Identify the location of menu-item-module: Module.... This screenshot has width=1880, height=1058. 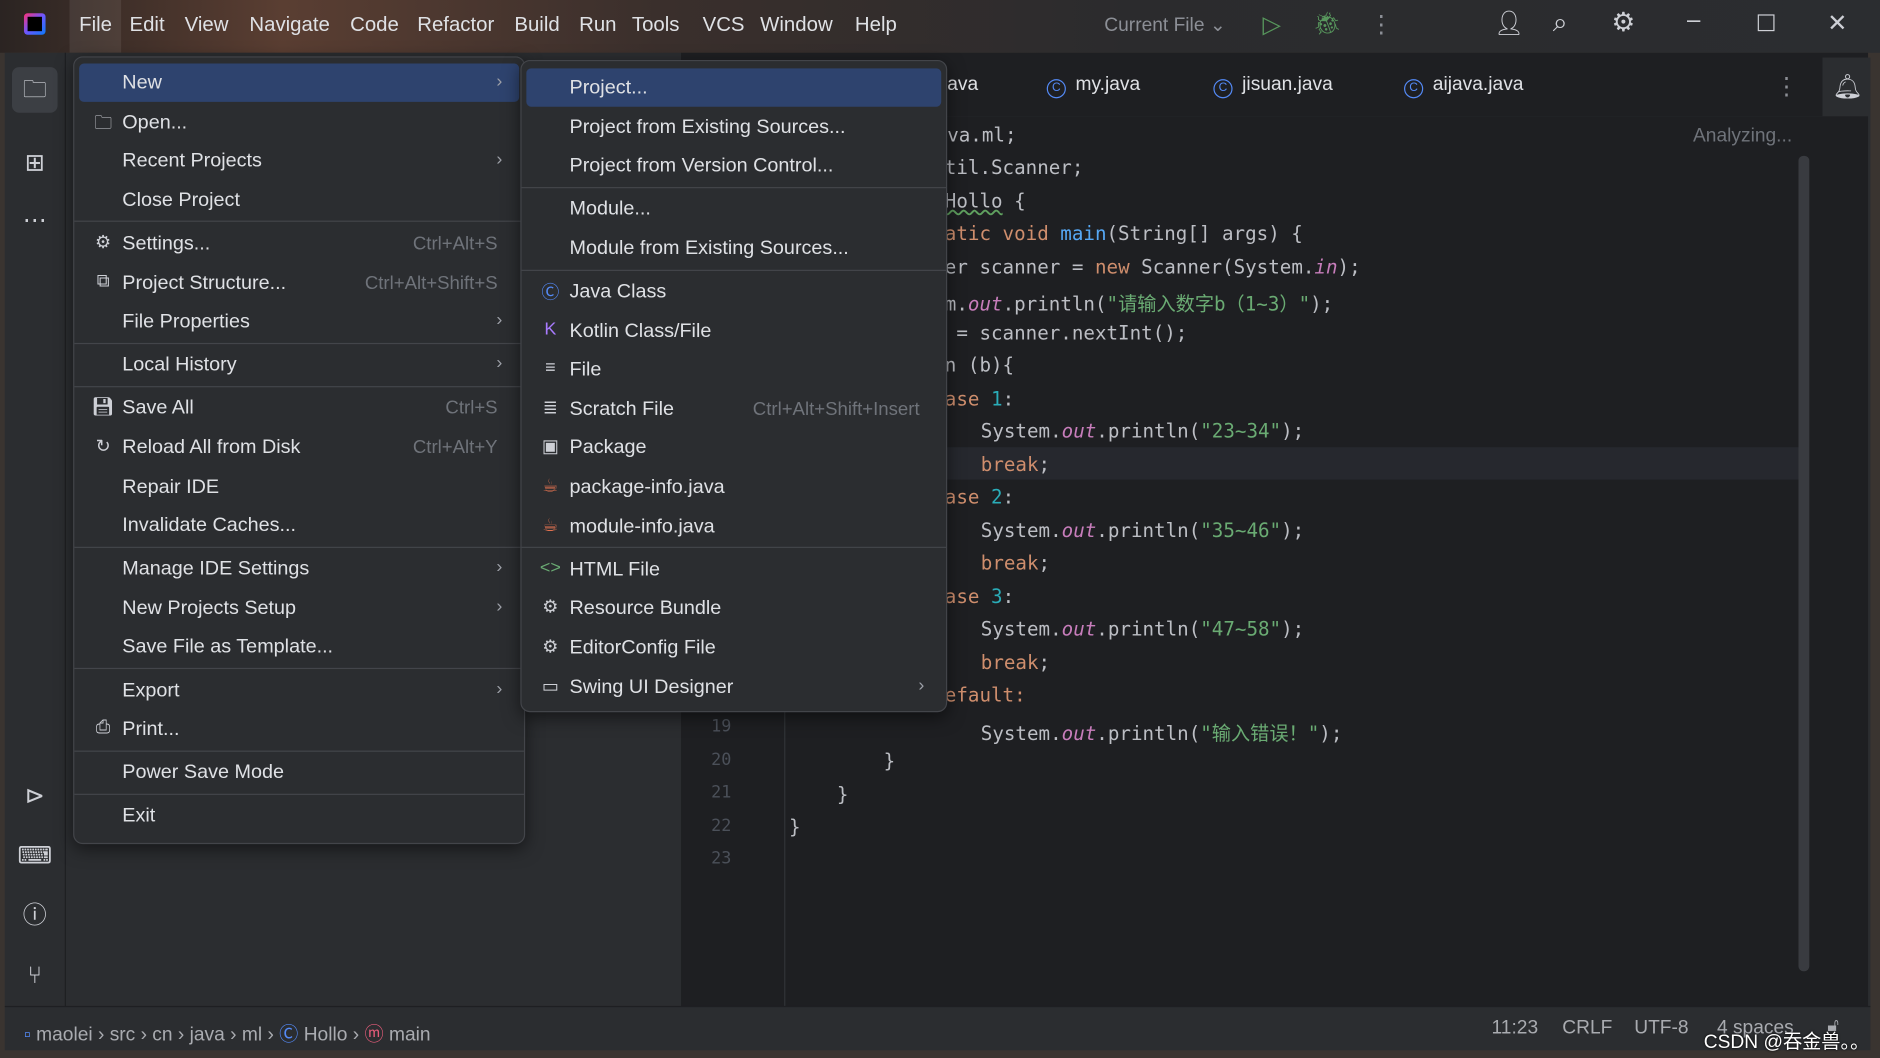
(733, 209).